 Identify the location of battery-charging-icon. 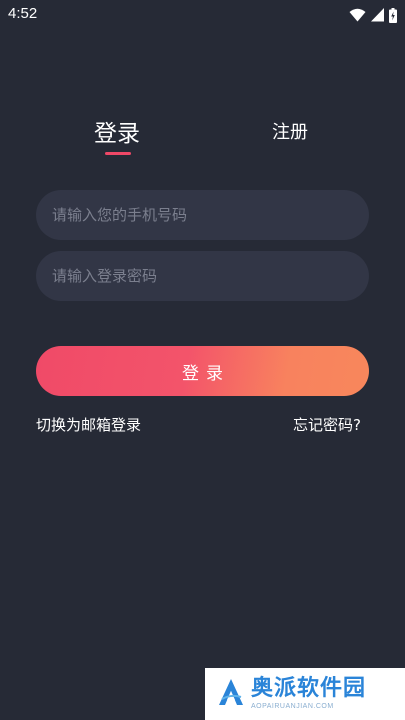
(393, 15).